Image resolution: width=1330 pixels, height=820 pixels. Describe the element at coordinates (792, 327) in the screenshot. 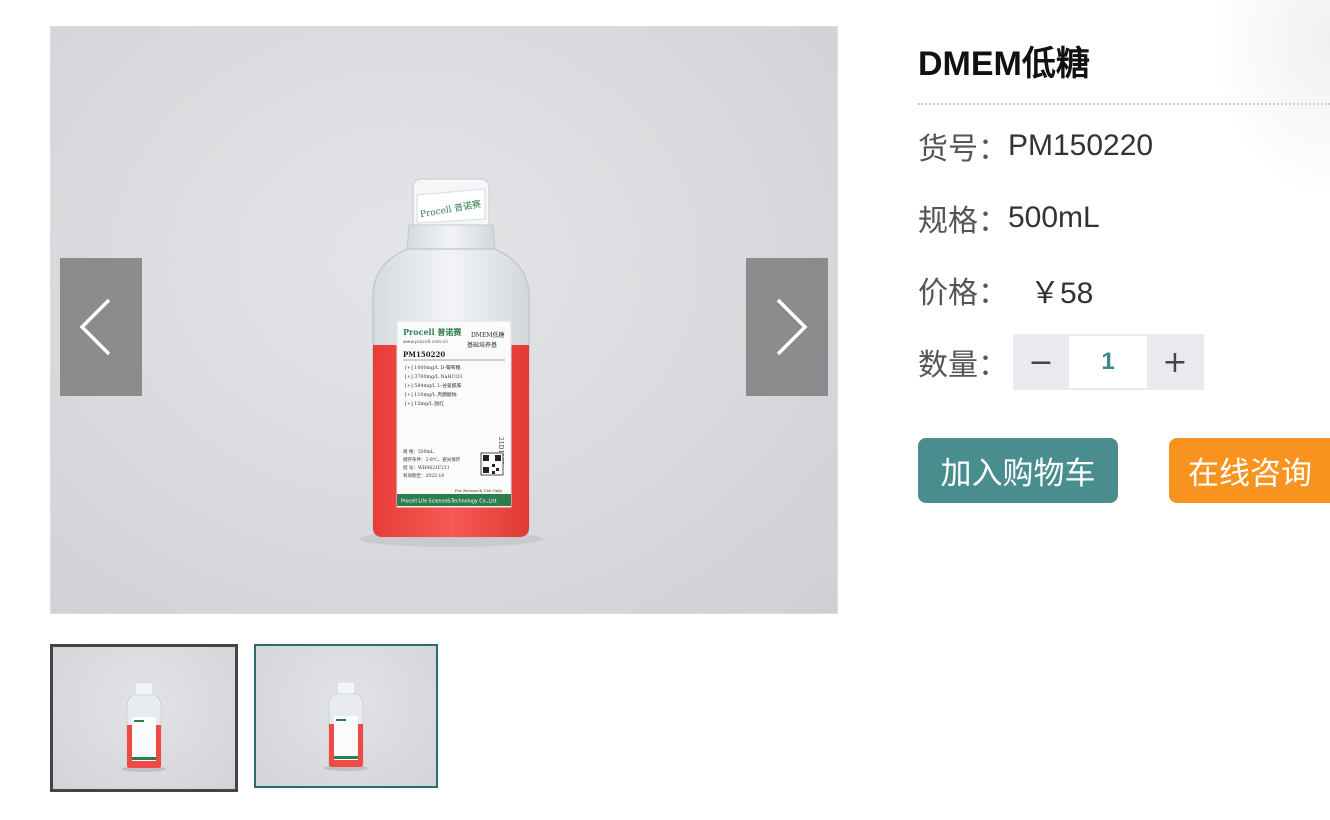

I see `chevron-right-icon` at that location.